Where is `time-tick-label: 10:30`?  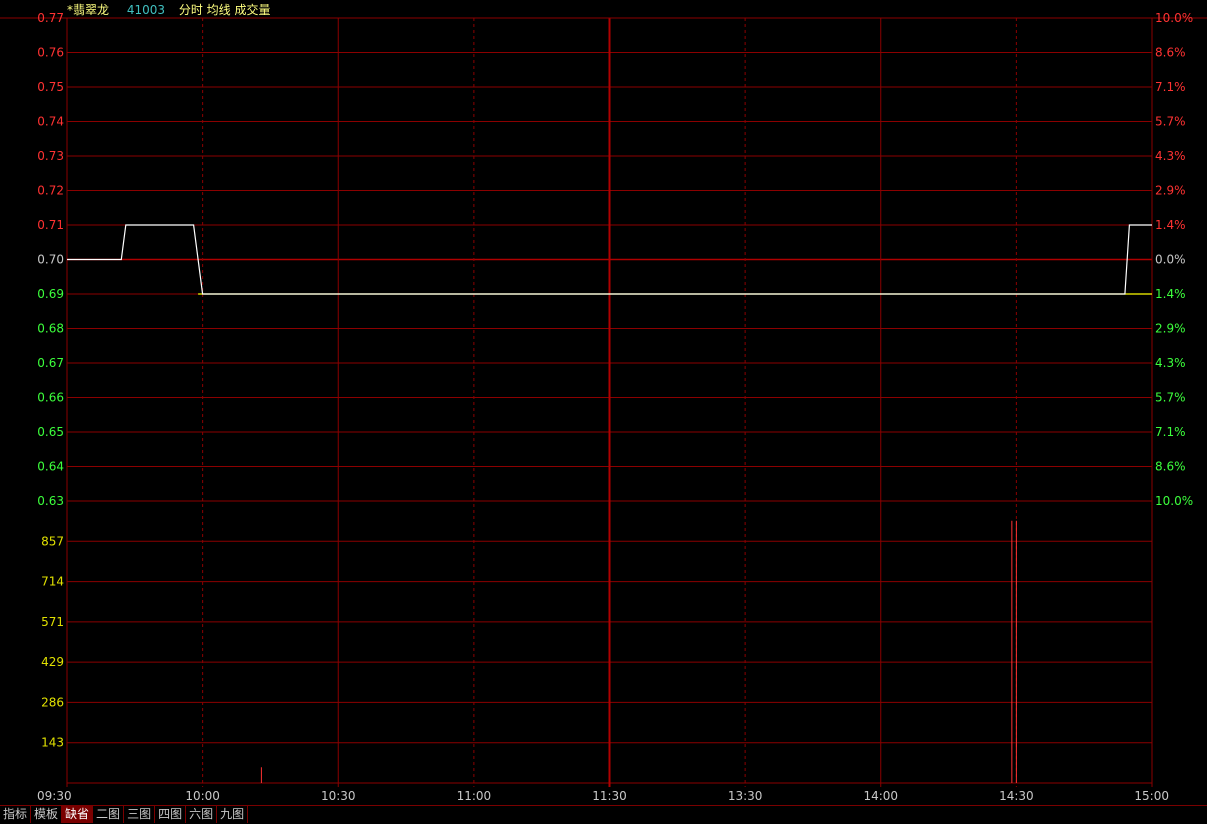
time-tick-label: 10:30 is located at coordinates (338, 796).